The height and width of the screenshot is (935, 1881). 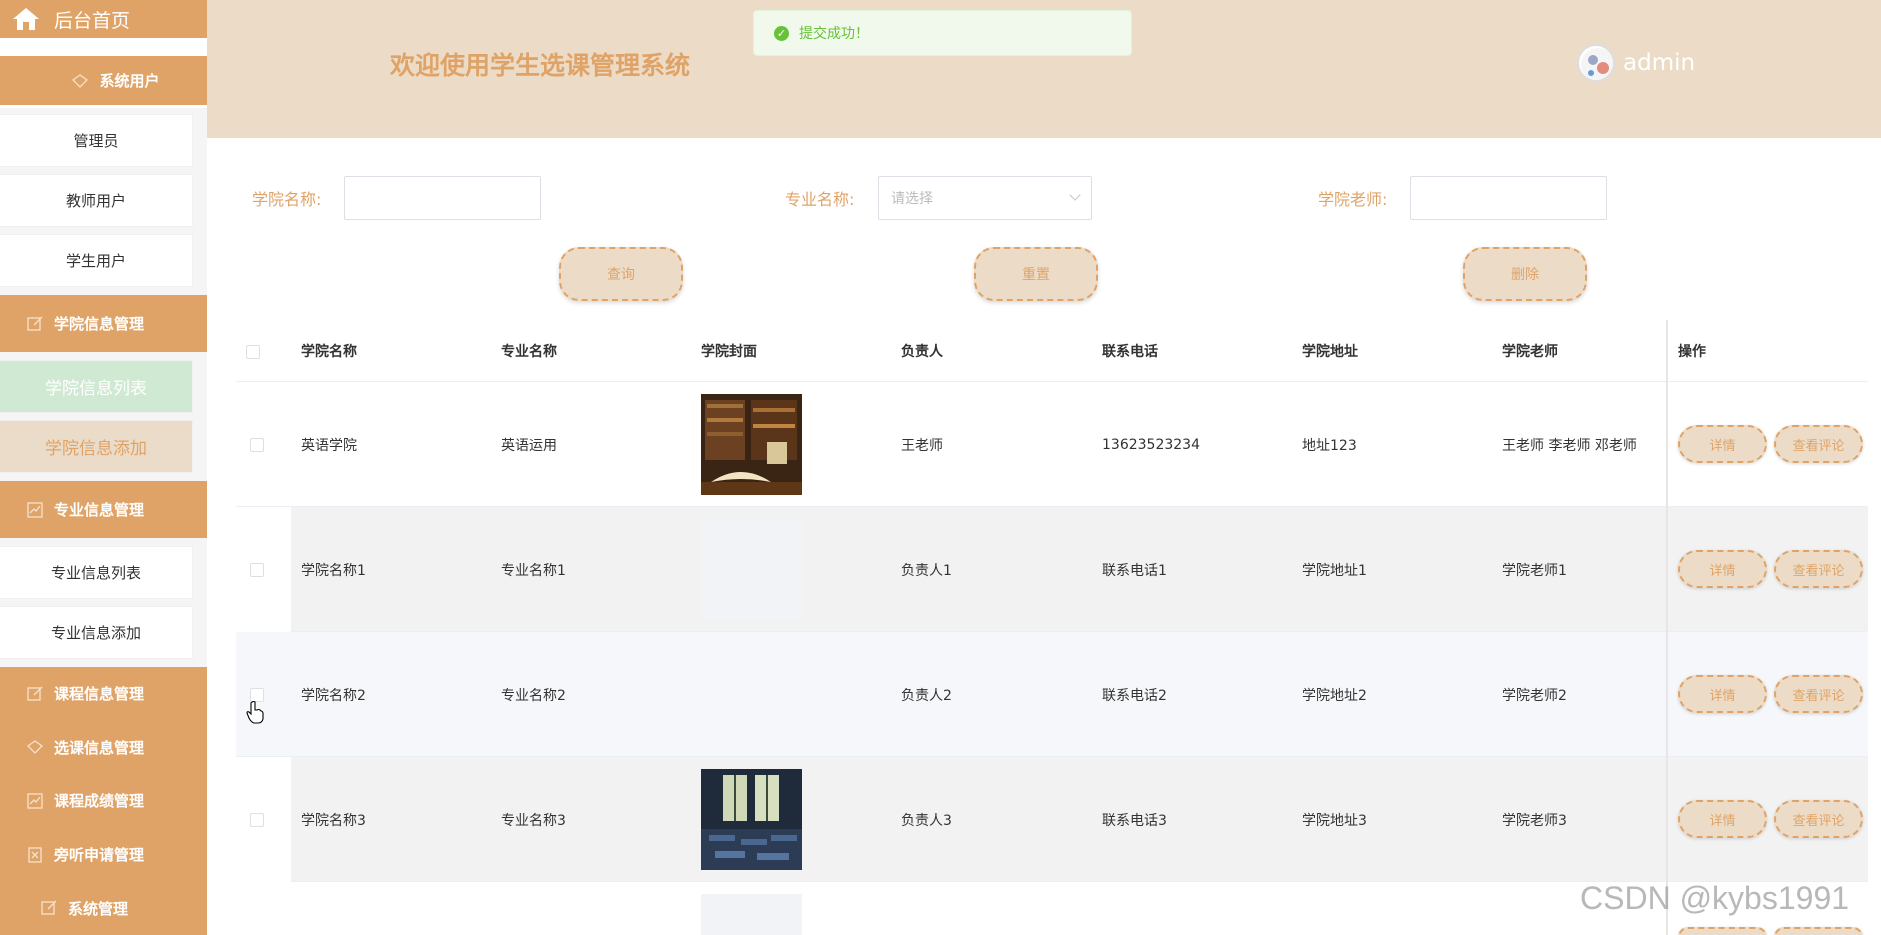 What do you see at coordinates (253, 352) in the screenshot?
I see `select-all-checkbox` at bounding box center [253, 352].